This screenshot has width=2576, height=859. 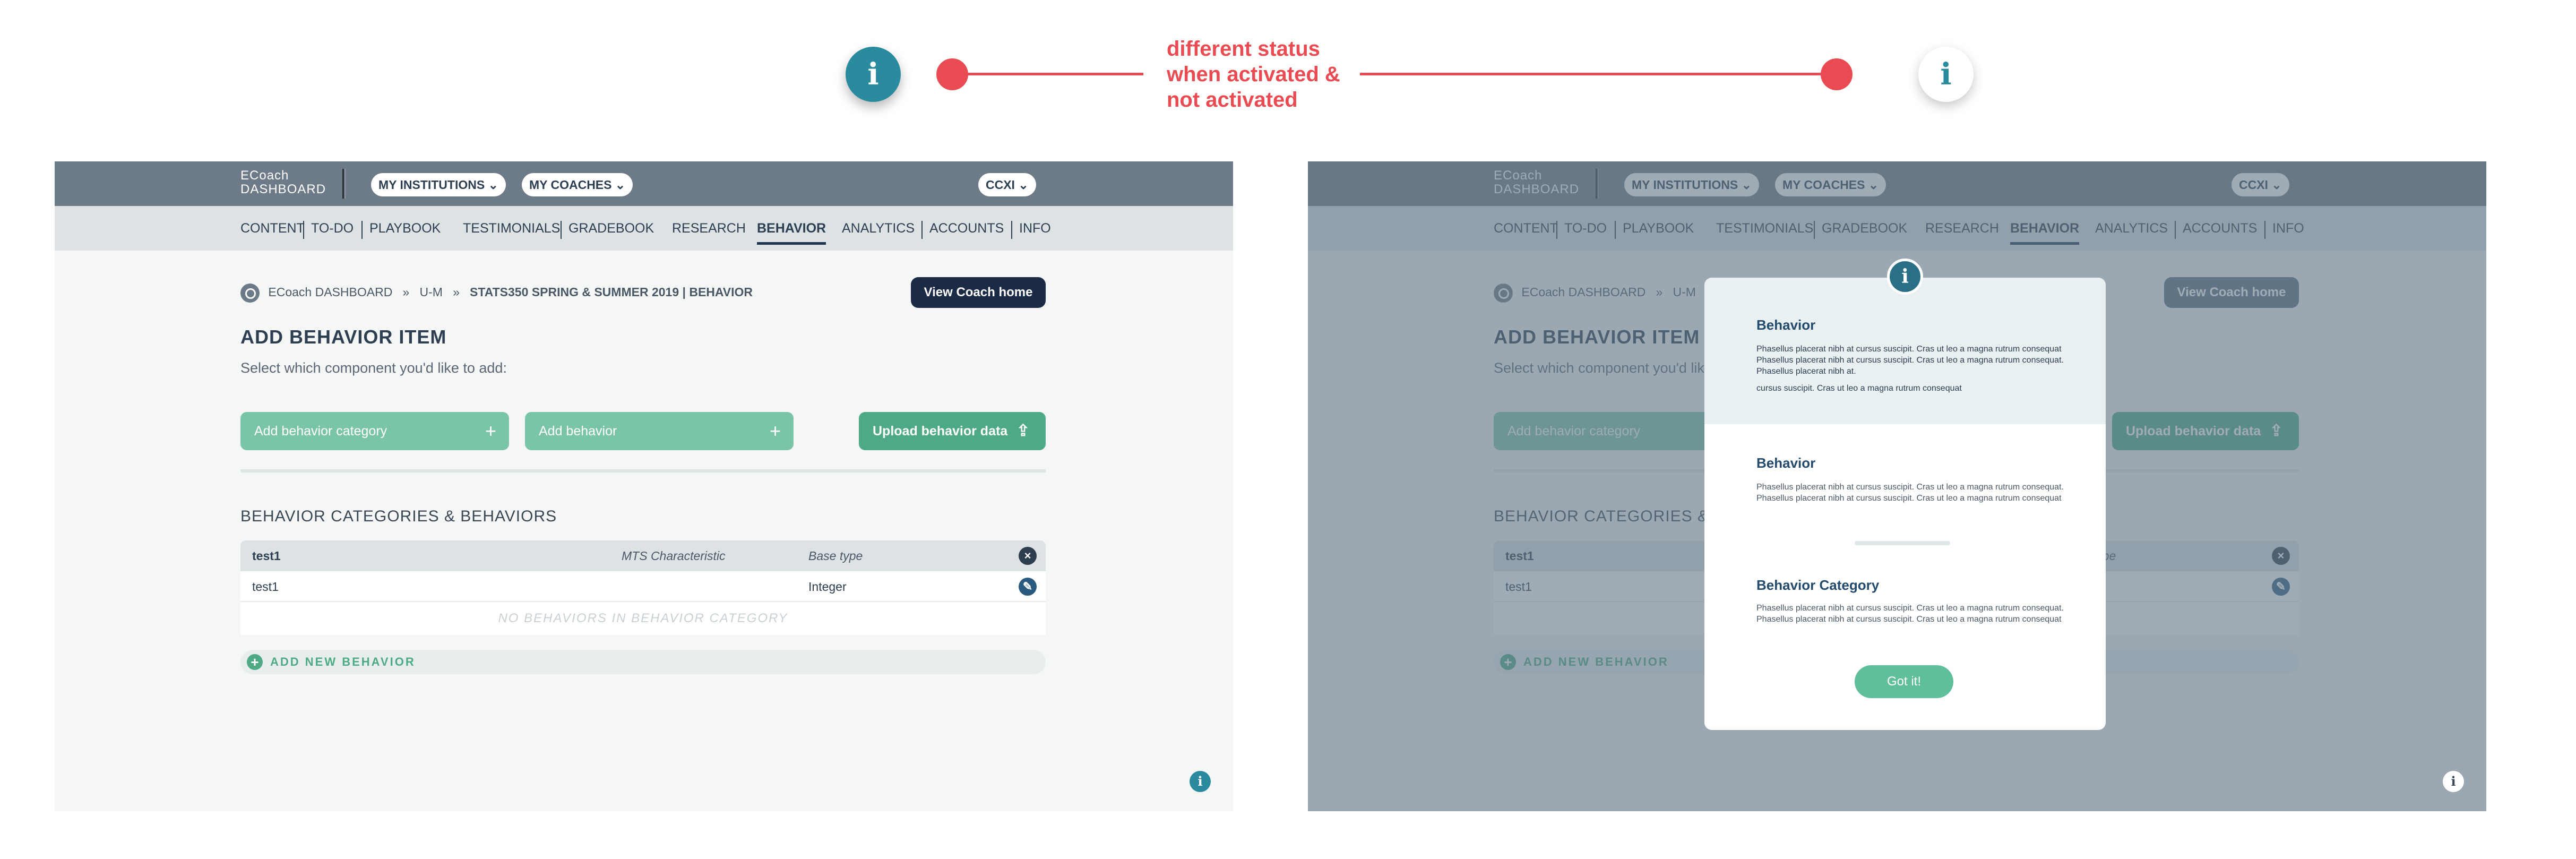 What do you see at coordinates (791, 231) in the screenshot?
I see `tab-behavior: BEHAVIOR` at bounding box center [791, 231].